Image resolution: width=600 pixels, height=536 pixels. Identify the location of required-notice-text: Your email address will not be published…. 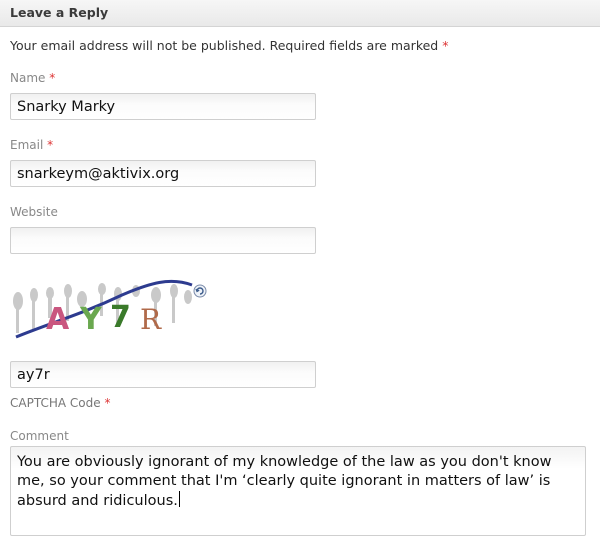
(224, 45).